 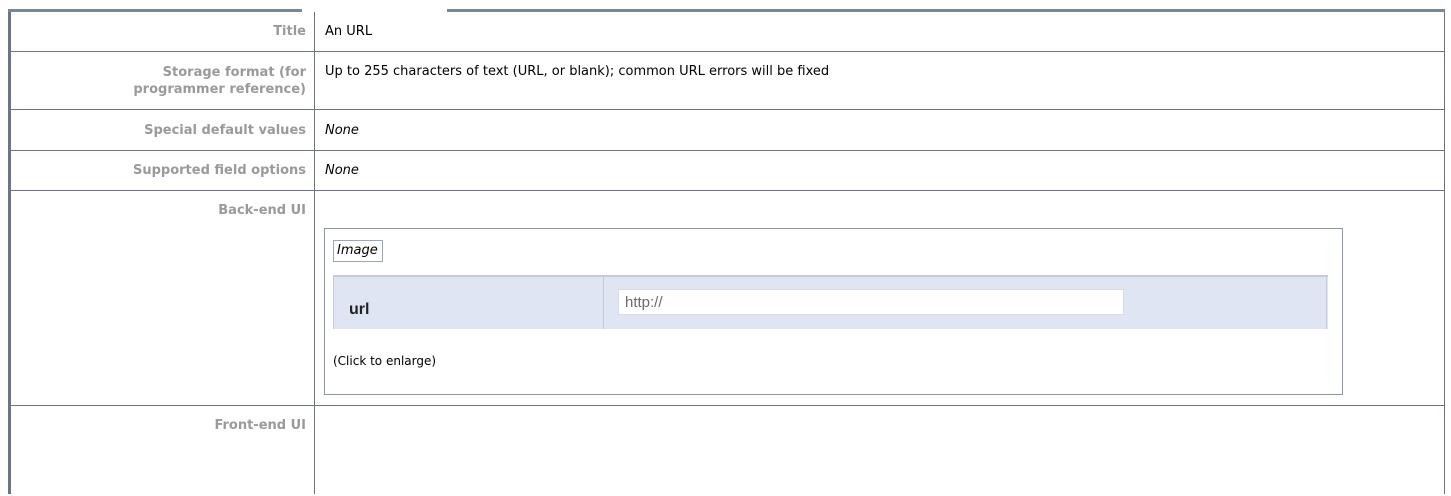 I want to click on title-label: Title, so click(x=163, y=31).